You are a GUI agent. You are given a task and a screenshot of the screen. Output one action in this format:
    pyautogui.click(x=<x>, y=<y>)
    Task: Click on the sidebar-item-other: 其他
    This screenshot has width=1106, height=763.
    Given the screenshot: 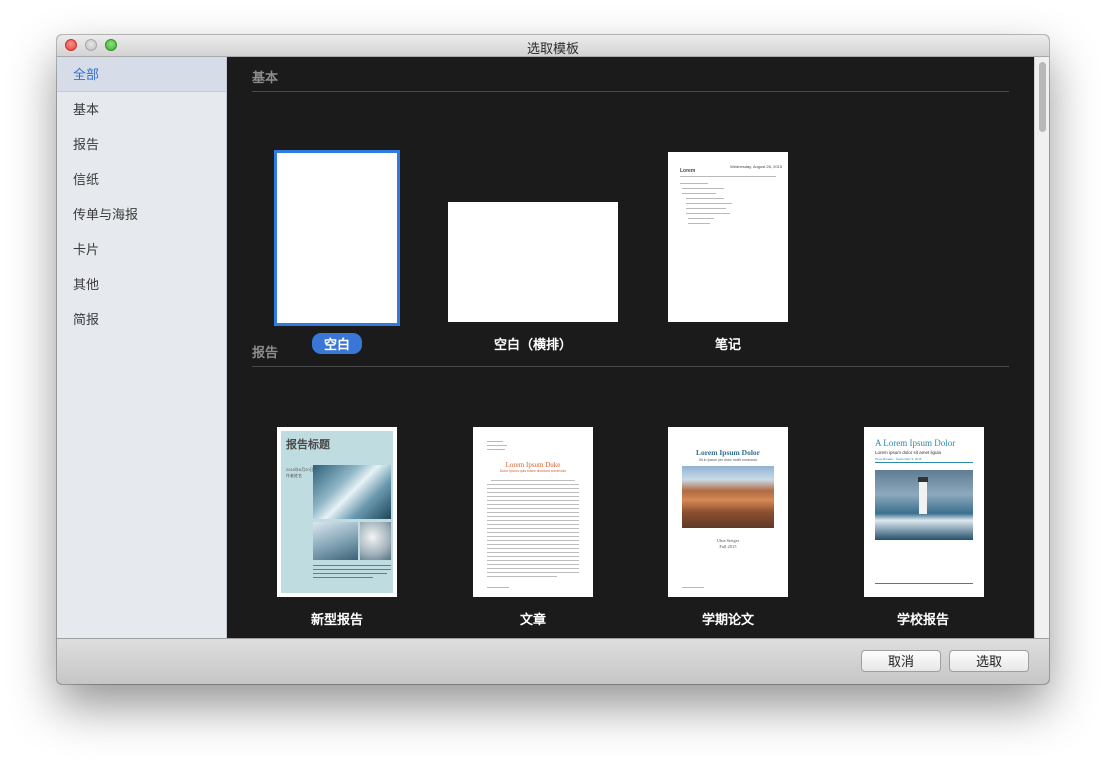 What is the action you would take?
    pyautogui.click(x=141, y=284)
    